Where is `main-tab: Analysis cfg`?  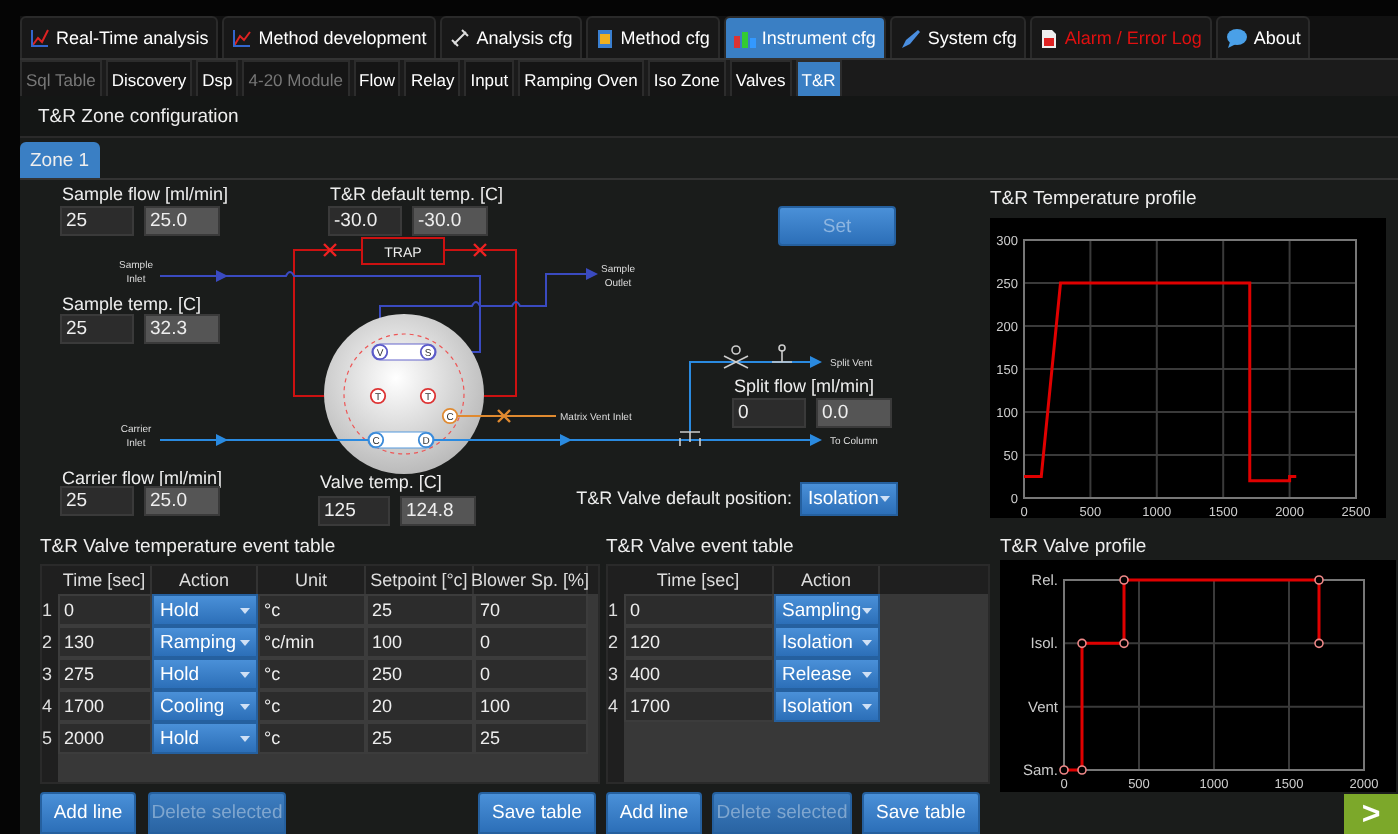
main-tab: Analysis cfg is located at coordinates (511, 37).